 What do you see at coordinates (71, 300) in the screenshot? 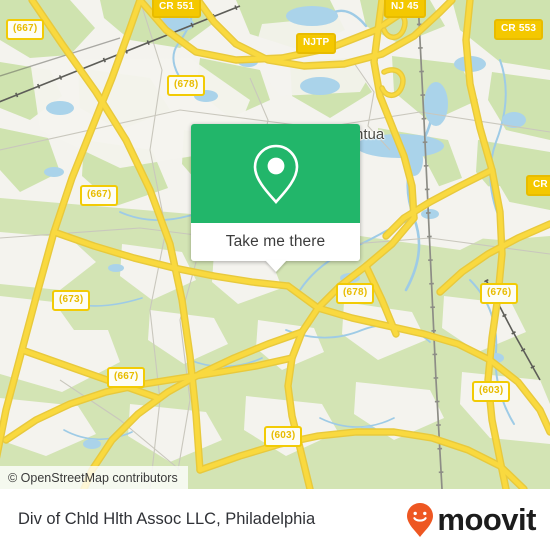
I see `road-shield-673: (673)` at bounding box center [71, 300].